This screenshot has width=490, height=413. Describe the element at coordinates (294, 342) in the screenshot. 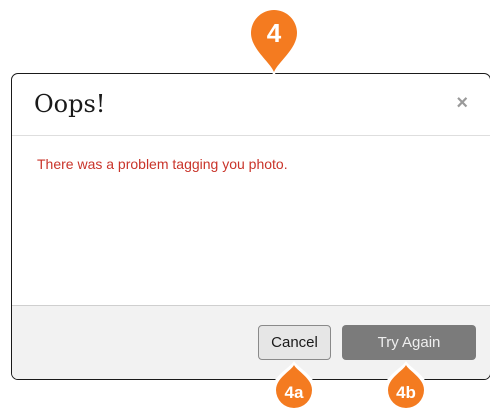

I see `cancel-button: Cancel` at that location.